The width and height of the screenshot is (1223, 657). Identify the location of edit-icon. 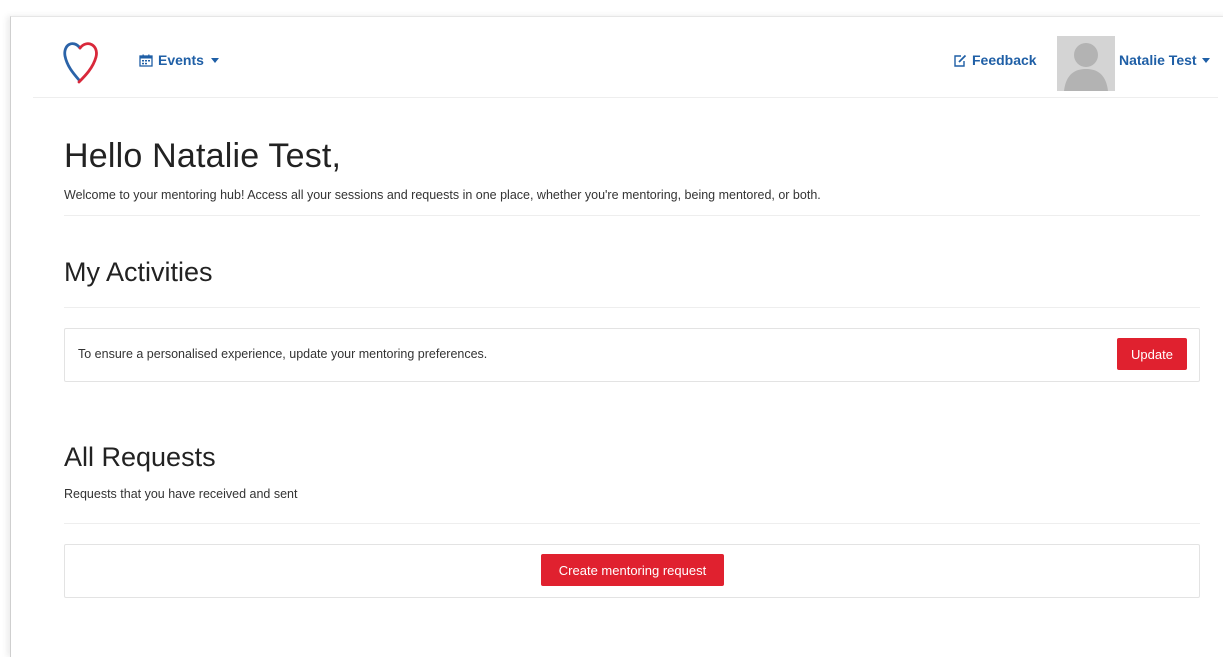
(960, 60).